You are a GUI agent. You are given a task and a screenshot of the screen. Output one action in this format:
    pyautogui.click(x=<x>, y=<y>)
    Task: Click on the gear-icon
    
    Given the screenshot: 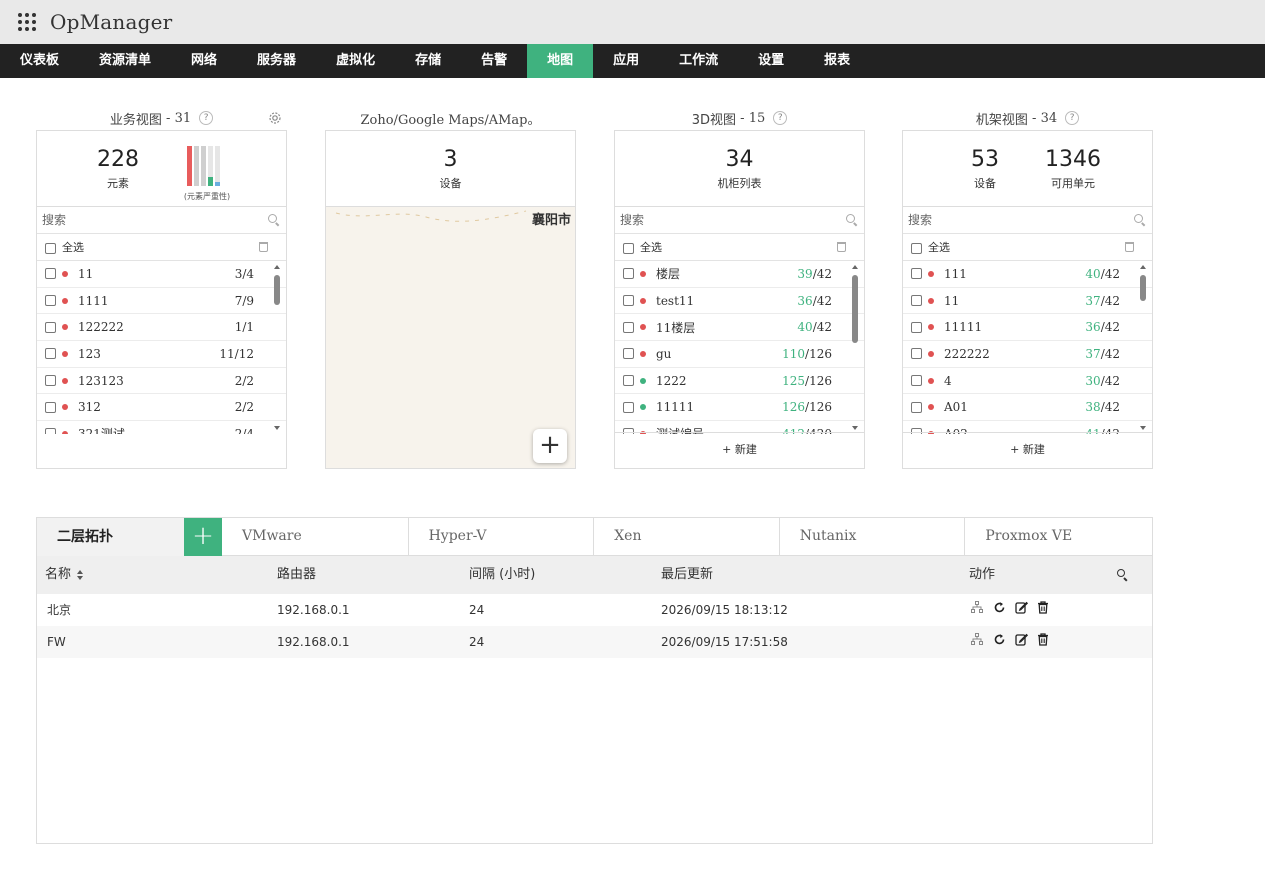 What is the action you would take?
    pyautogui.click(x=275, y=118)
    